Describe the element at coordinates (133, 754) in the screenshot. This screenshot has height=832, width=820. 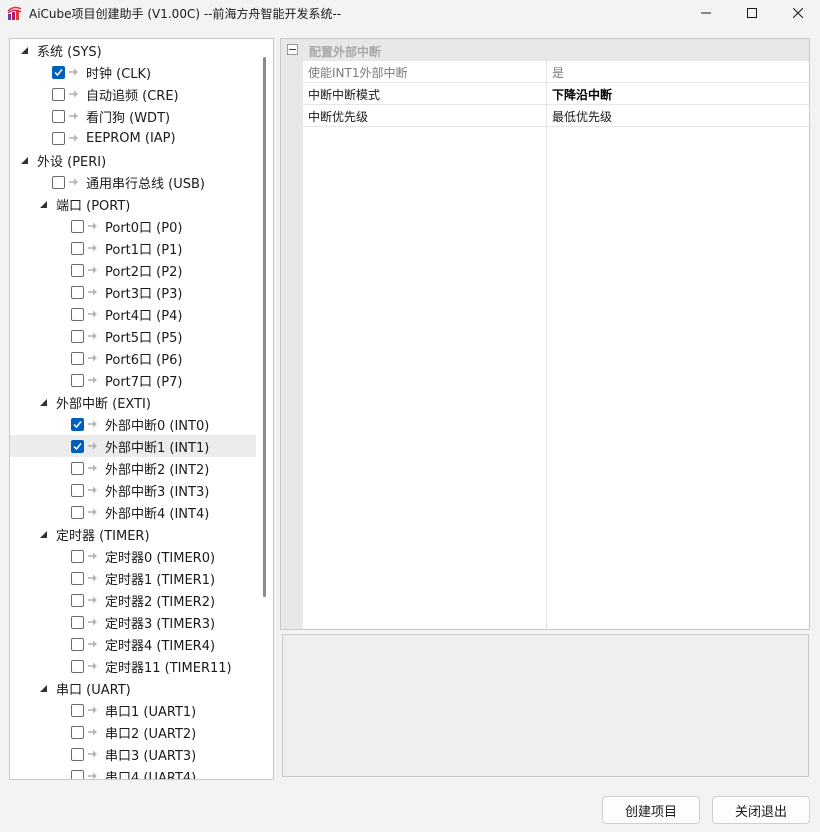
I see `tree-item: 串口3 (UART3)` at that location.